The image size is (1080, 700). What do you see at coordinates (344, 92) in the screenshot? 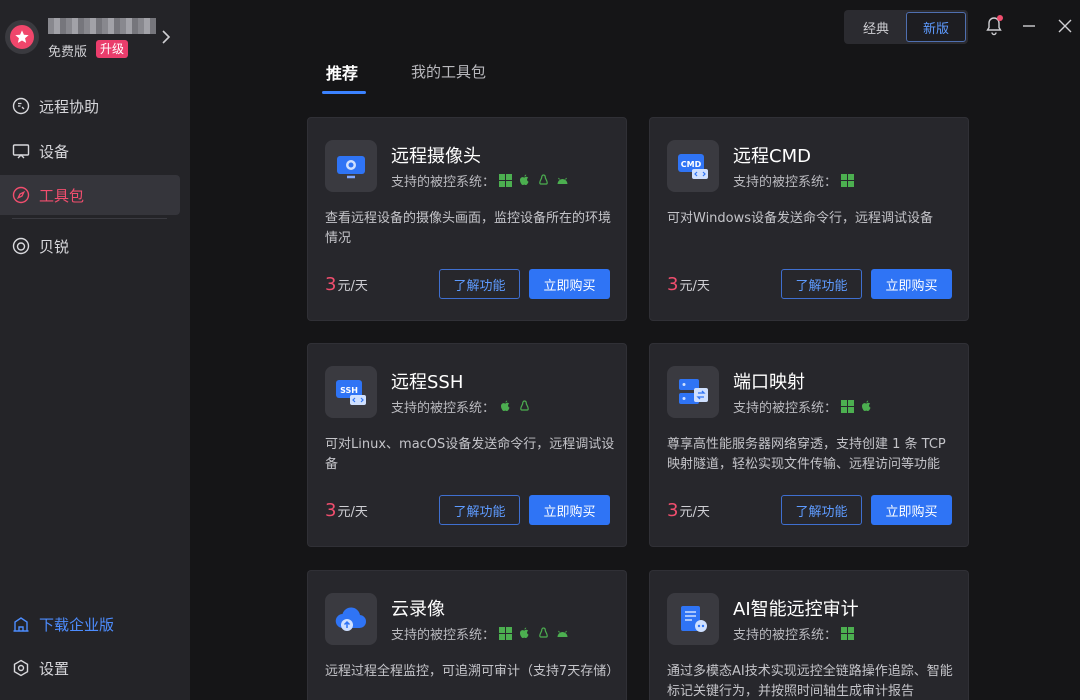
I see `active-tab-indicator` at bounding box center [344, 92].